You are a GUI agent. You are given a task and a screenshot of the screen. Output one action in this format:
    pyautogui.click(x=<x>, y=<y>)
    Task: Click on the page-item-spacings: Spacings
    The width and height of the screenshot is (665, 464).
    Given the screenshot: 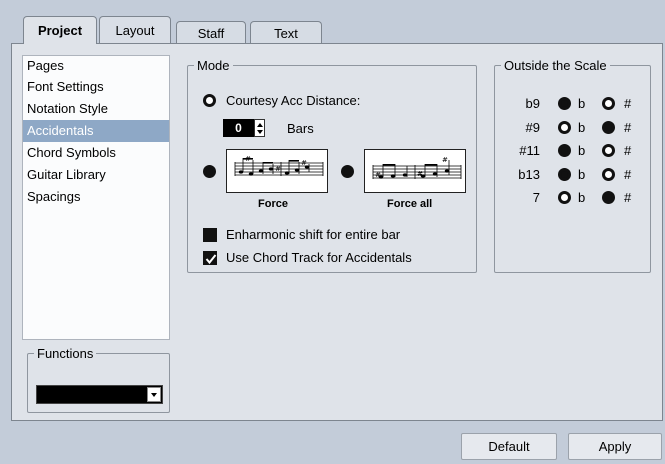 What is the action you would take?
    pyautogui.click(x=96, y=197)
    